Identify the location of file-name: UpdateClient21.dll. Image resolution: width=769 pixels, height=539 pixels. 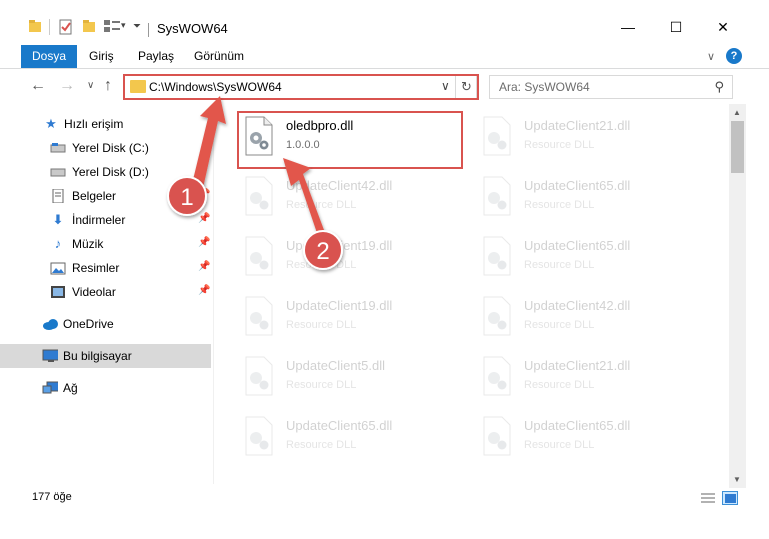
(577, 125).